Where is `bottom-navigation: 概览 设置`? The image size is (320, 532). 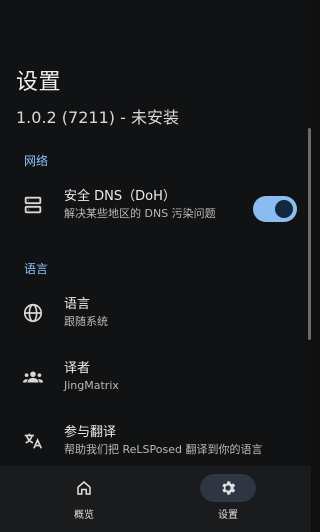 bottom-navigation: 概览 设置 is located at coordinates (155, 499).